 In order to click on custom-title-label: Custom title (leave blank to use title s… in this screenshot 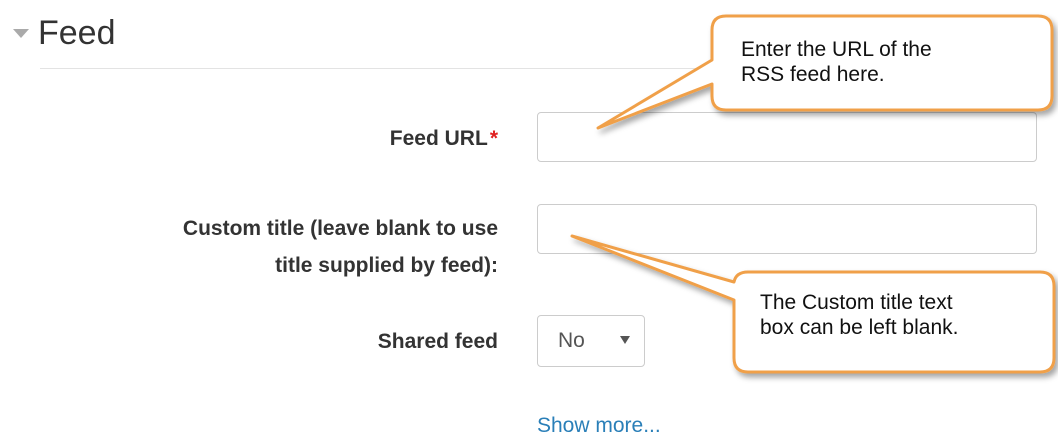, I will do `click(340, 247)`.